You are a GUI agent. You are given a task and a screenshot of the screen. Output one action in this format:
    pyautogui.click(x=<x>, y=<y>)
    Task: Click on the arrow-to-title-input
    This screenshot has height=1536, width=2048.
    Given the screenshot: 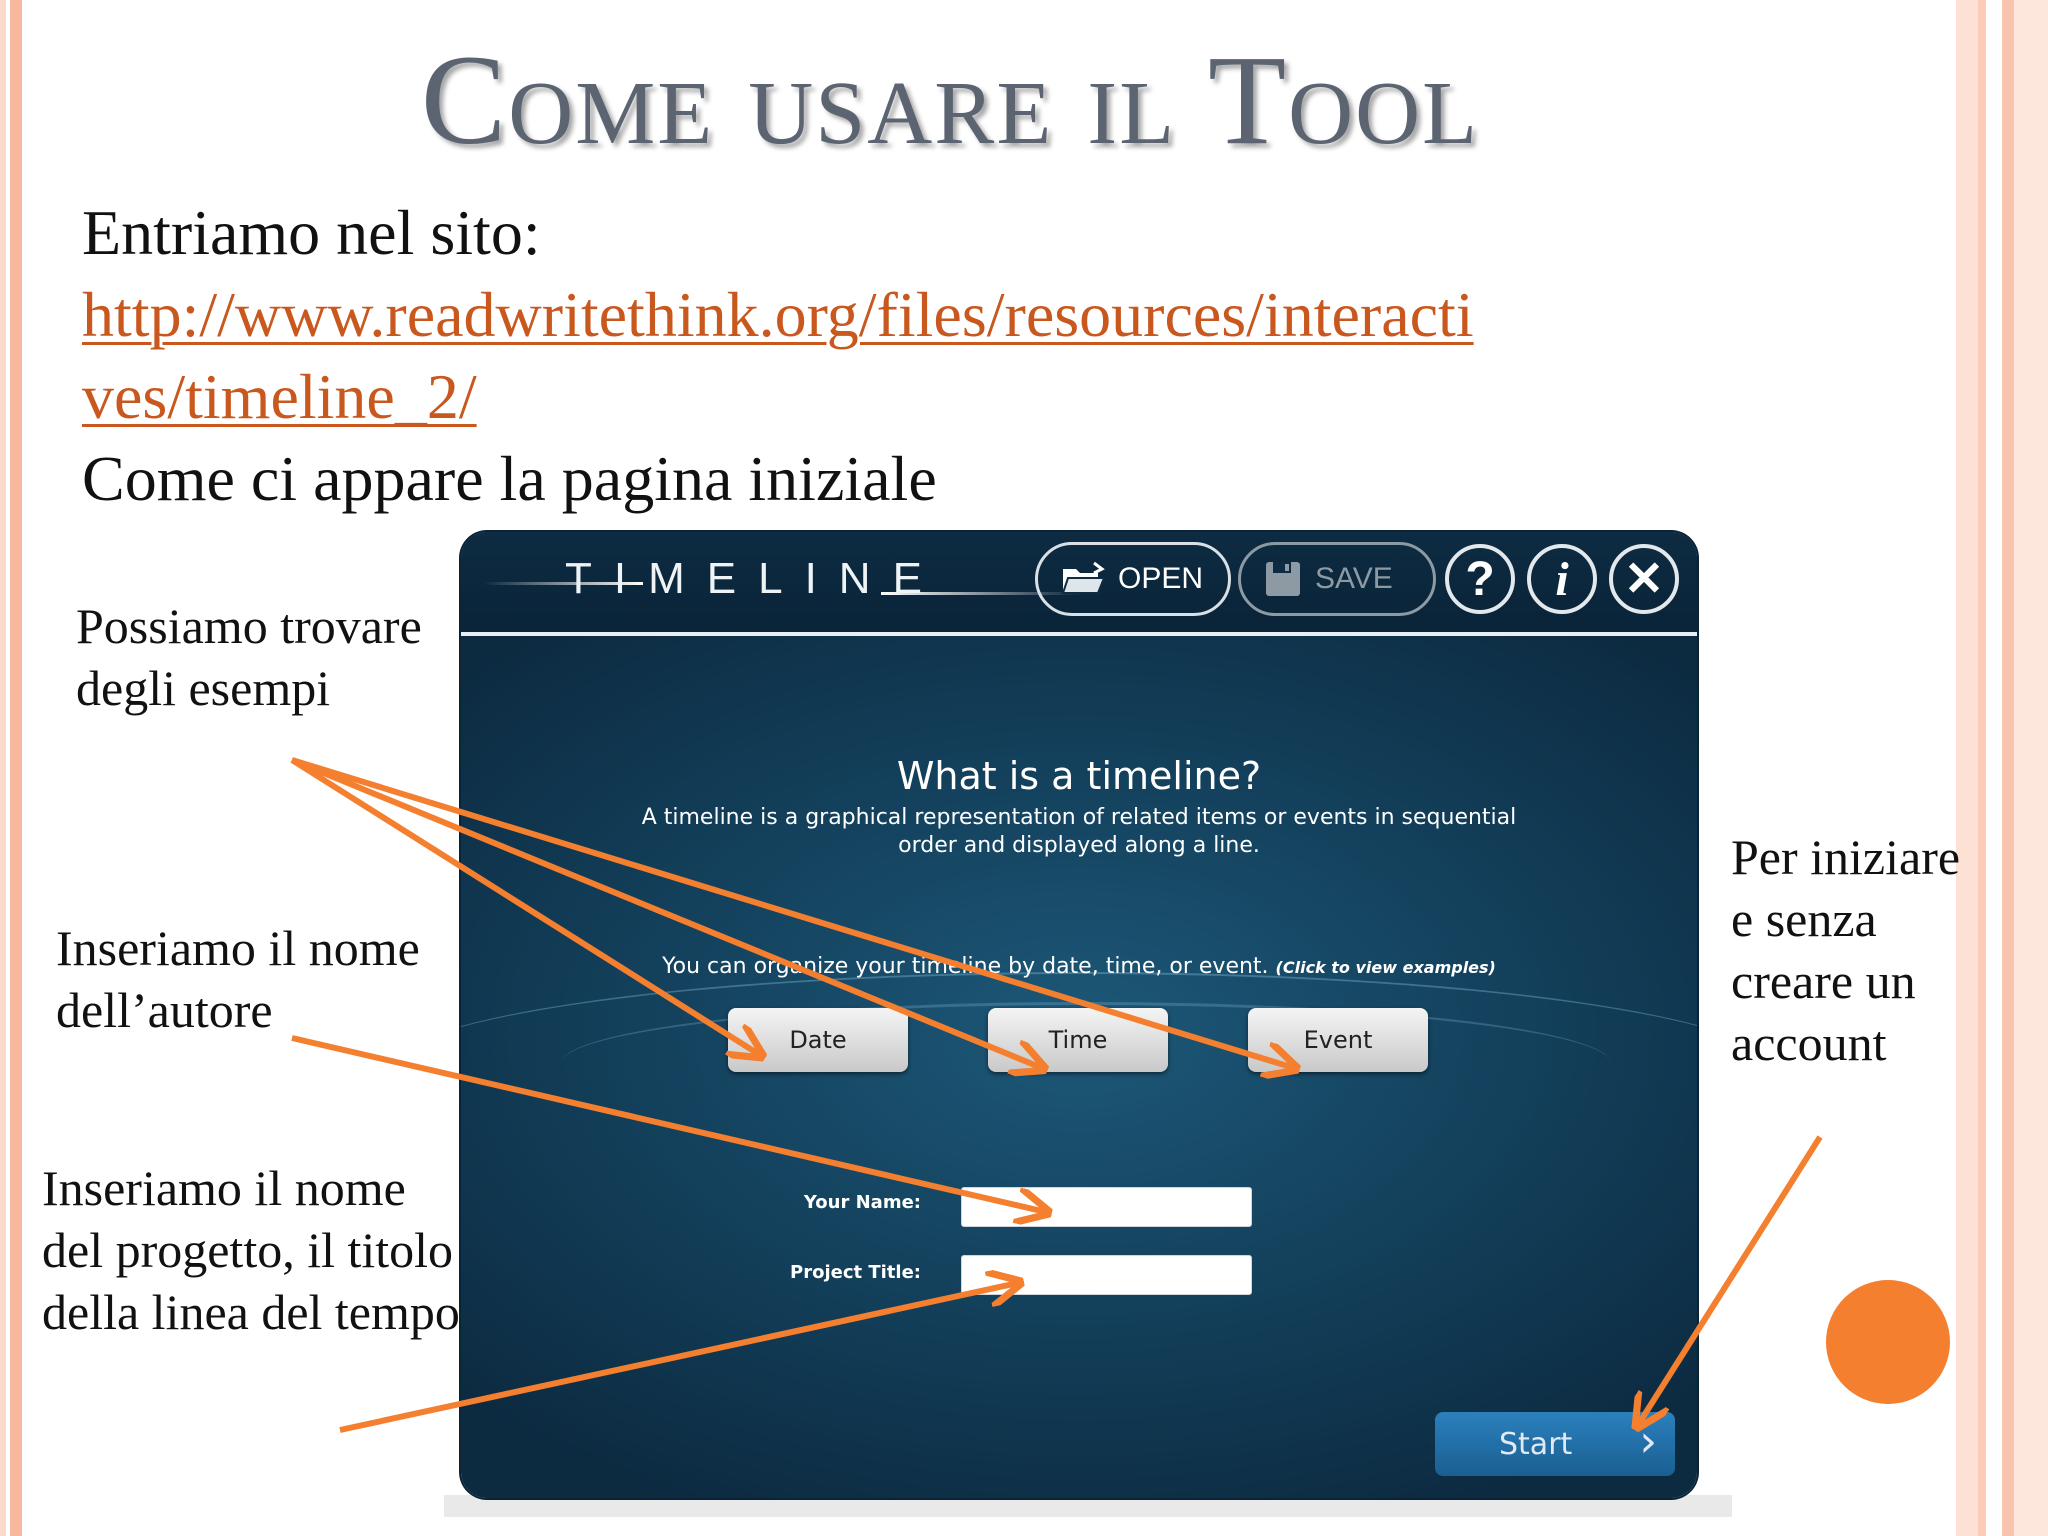 What is the action you would take?
    pyautogui.click(x=678, y=1358)
    